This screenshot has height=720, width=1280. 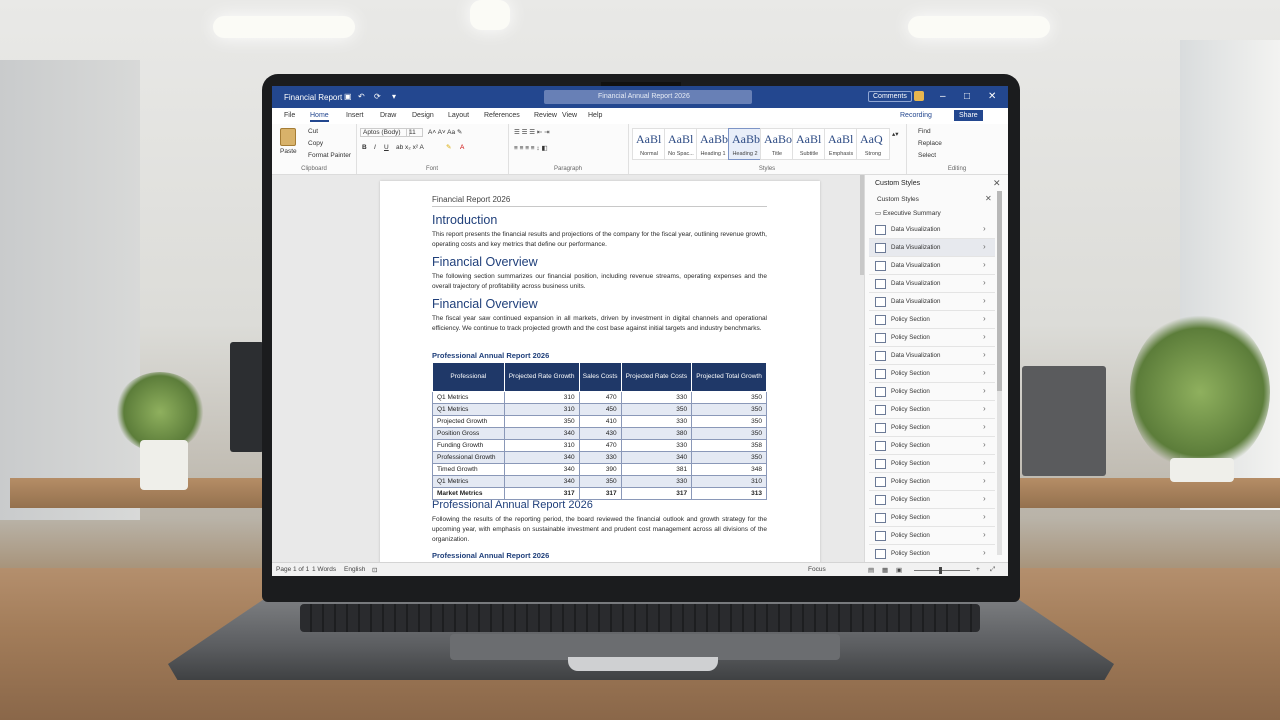 What do you see at coordinates (908, 213) in the screenshot?
I see `pane-item-executive-summary: ▭ Executive Summary` at bounding box center [908, 213].